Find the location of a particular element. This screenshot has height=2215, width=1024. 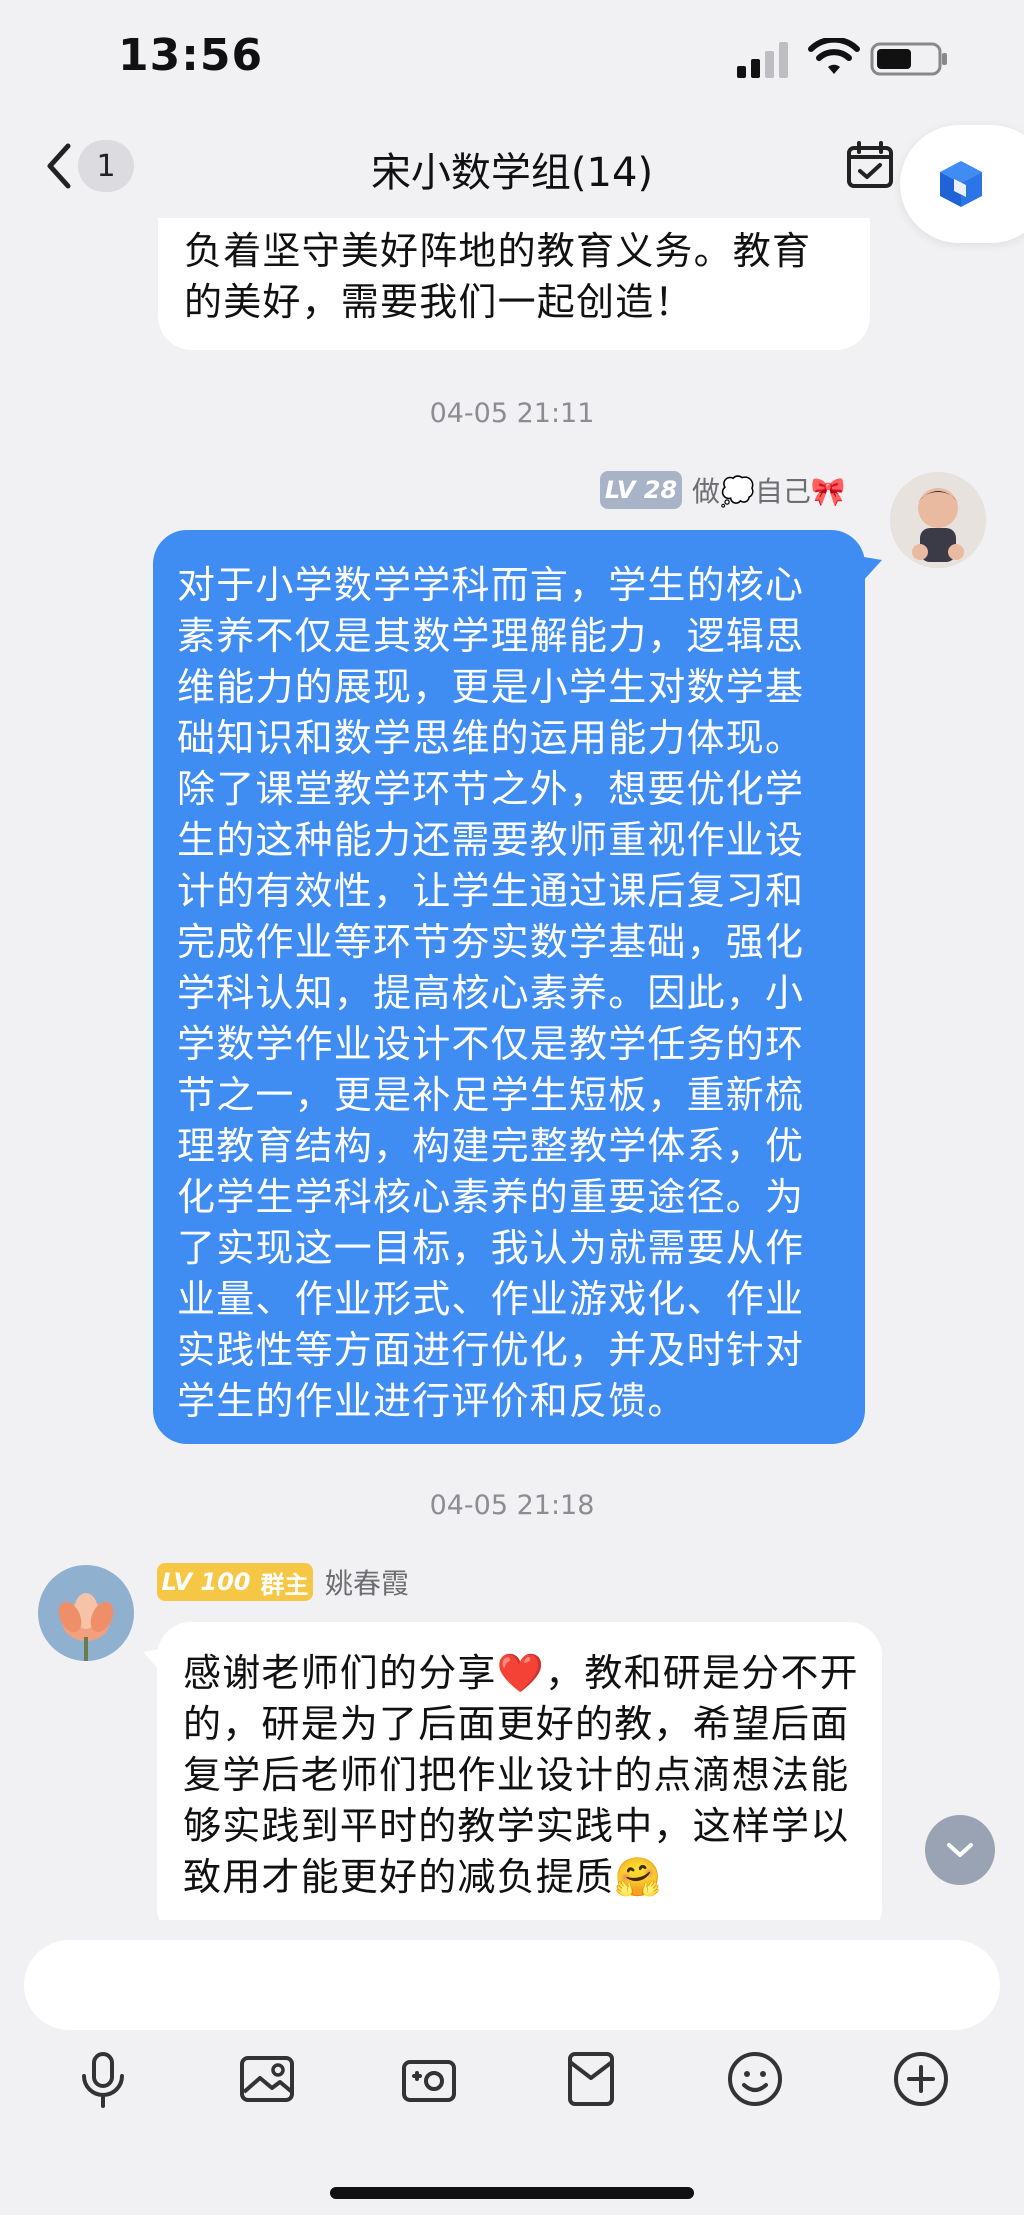

message-text: 负着坚守美好阵地的教育义务。教育的美好，需要我们一起创造！ is located at coordinates (498, 276).